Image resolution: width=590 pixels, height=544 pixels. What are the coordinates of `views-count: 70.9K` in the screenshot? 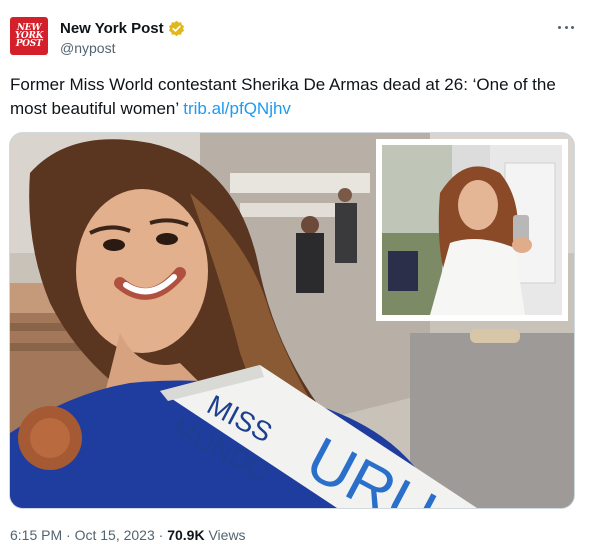 It's located at (186, 535).